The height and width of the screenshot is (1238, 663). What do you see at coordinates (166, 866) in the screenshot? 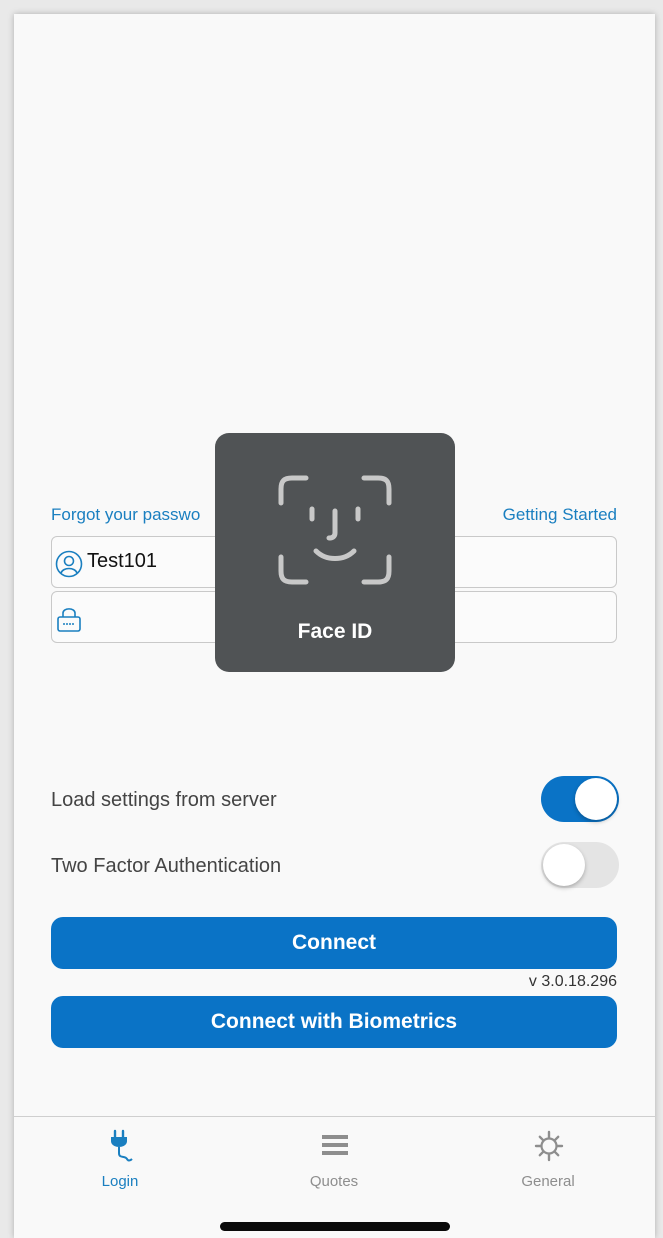
I see `two-factor-label: Two Factor Authentication` at bounding box center [166, 866].